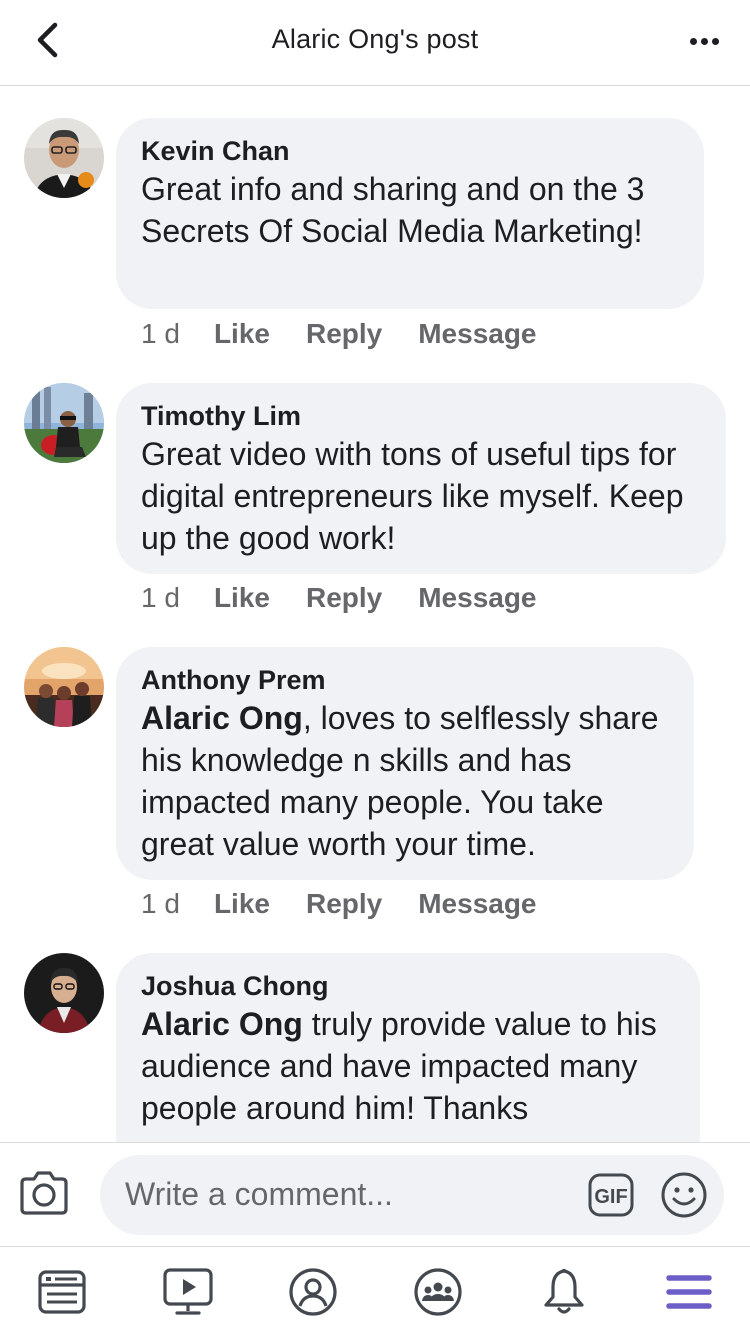  Describe the element at coordinates (421, 416) in the screenshot. I see `comment-author: Timothy Lim` at that location.